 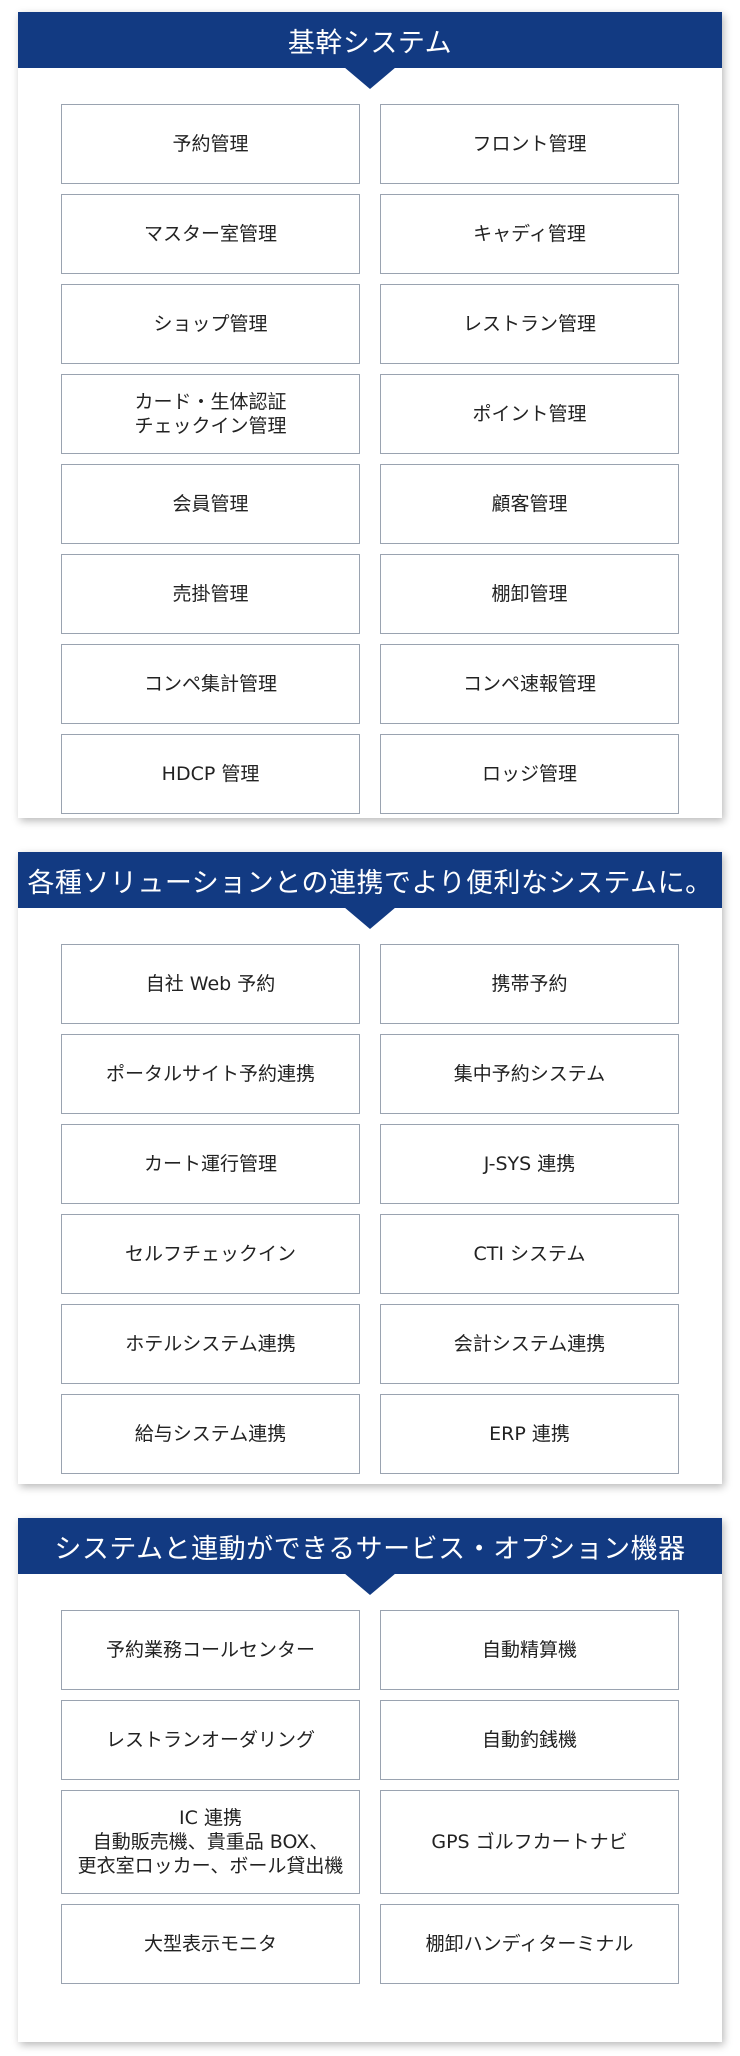 I want to click on feature-item: 大型表示モニタ, so click(x=210, y=1944).